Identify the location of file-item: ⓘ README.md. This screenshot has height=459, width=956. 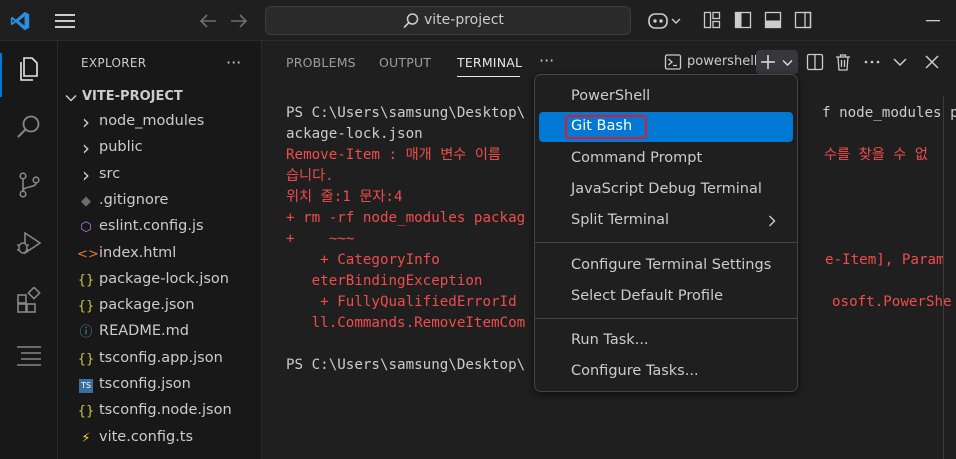
(160, 333).